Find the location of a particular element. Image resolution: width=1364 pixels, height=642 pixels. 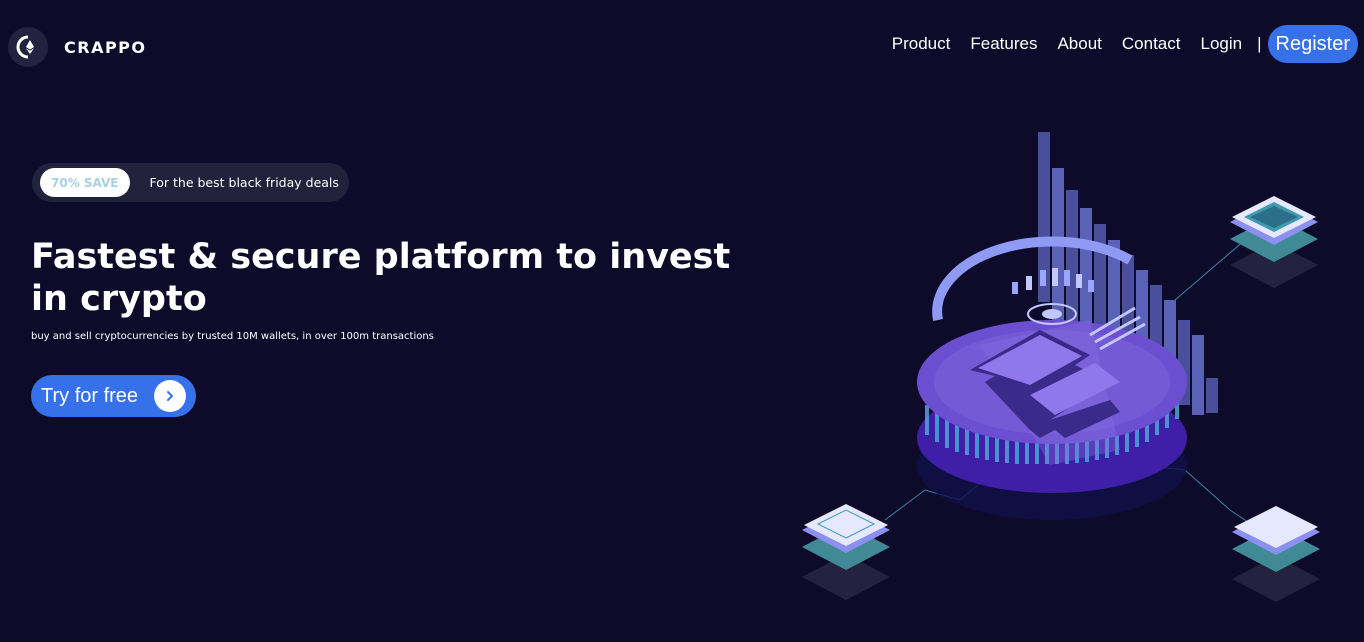

brand-logo: CRAPPO is located at coordinates (77, 47).